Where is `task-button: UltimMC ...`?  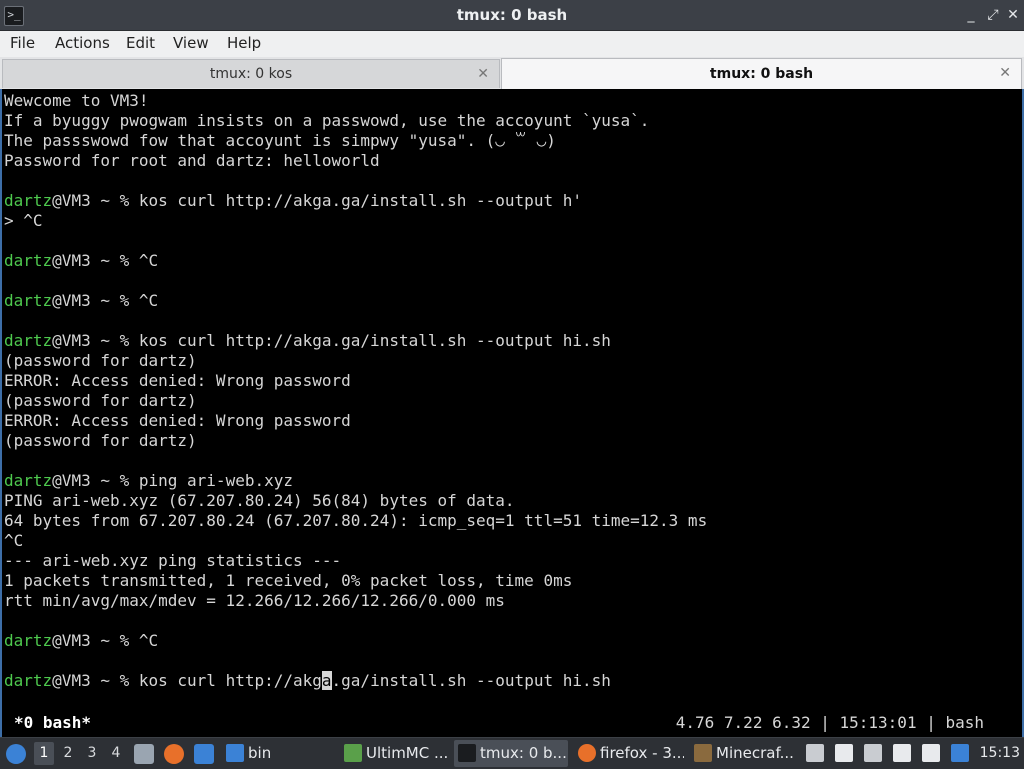
task-button: UltimMC ... is located at coordinates (394, 753).